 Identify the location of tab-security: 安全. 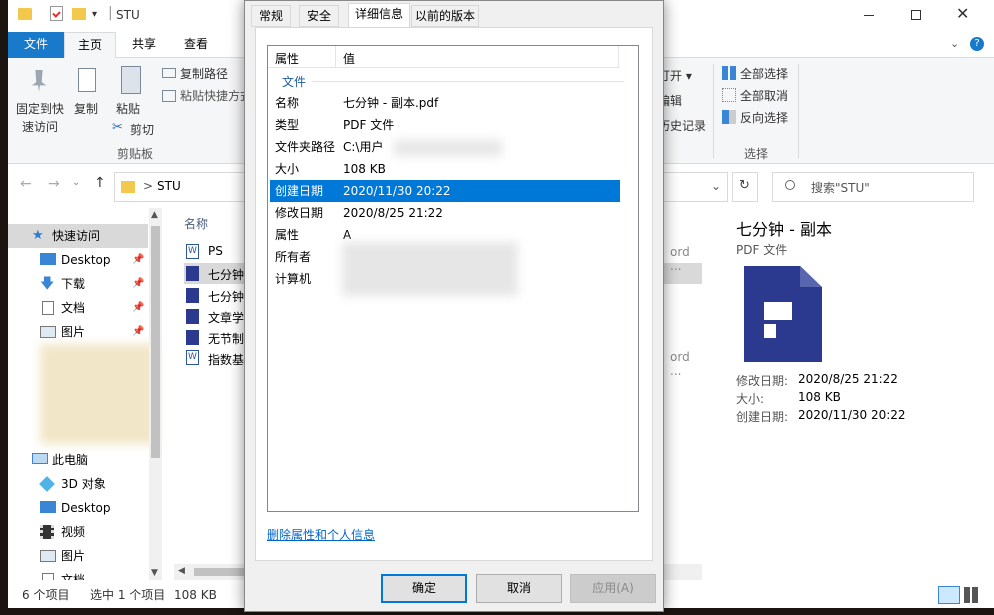
(319, 16).